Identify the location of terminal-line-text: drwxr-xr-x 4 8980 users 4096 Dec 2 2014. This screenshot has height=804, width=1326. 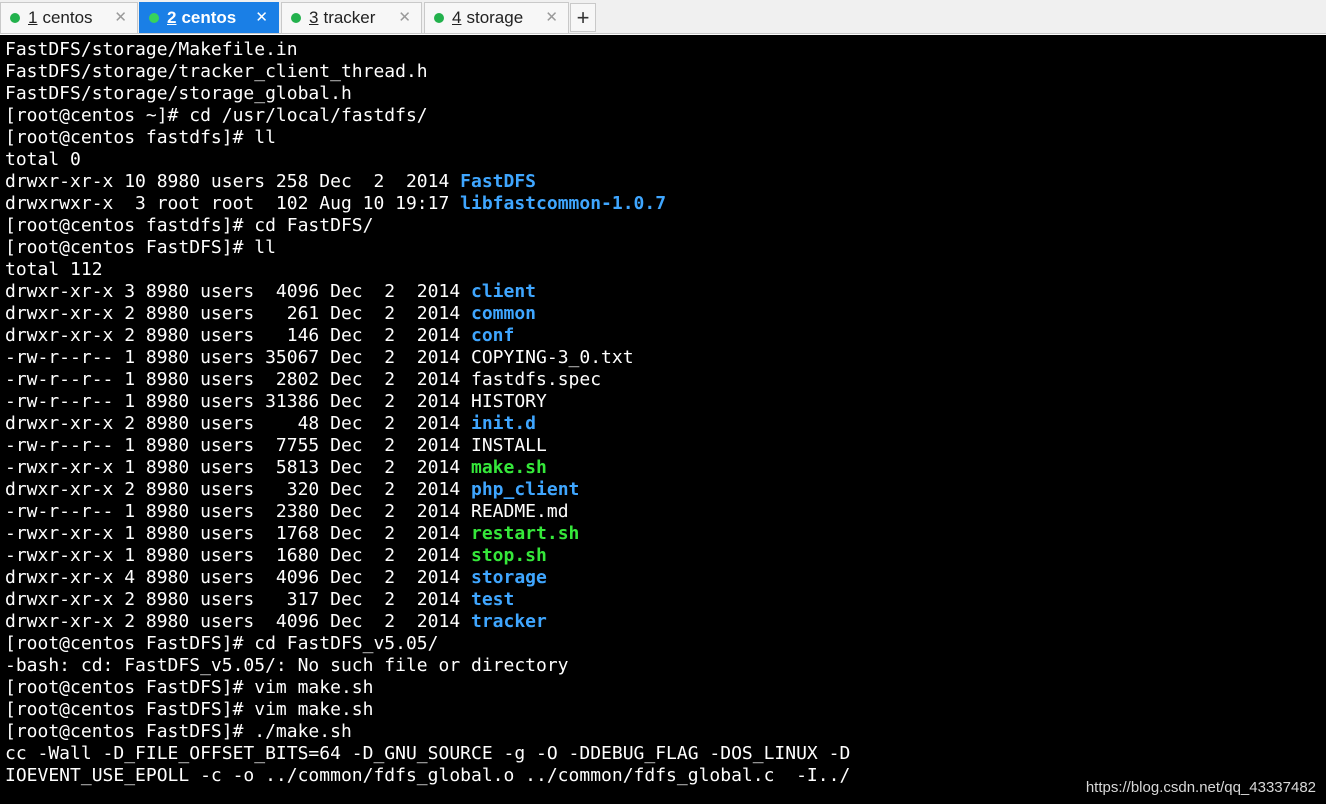
(238, 577).